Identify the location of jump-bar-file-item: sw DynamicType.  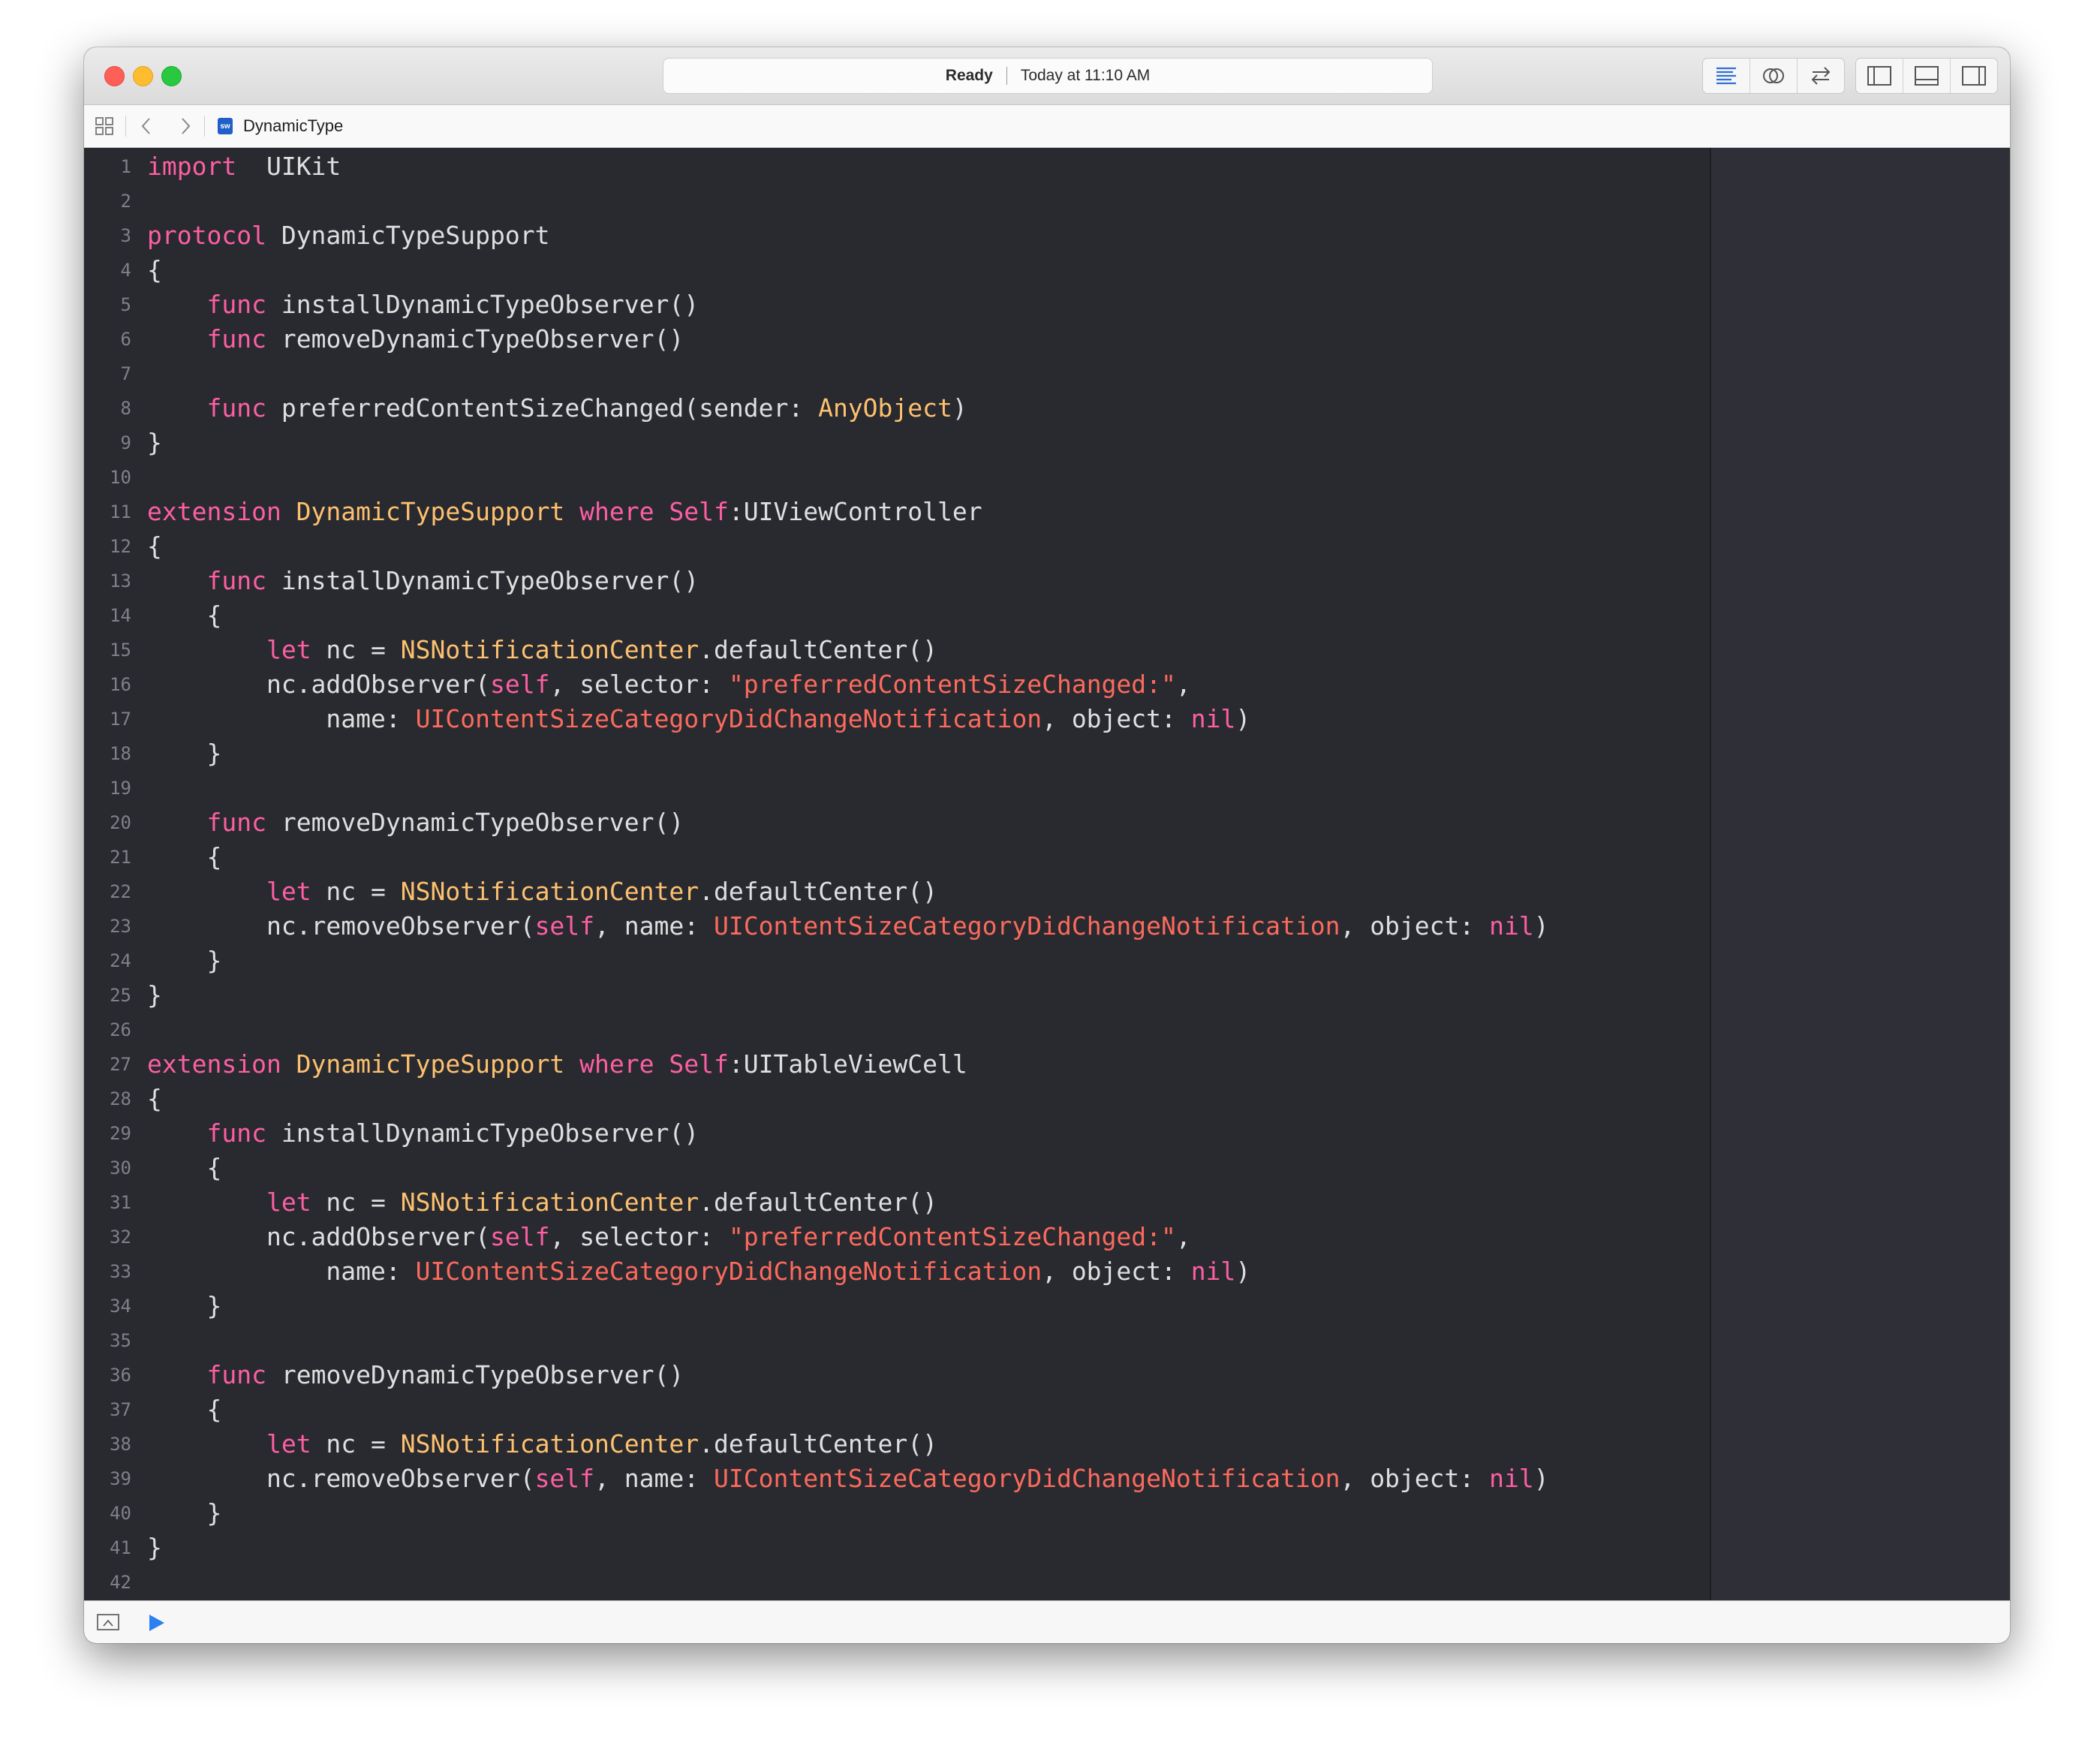
(280, 126).